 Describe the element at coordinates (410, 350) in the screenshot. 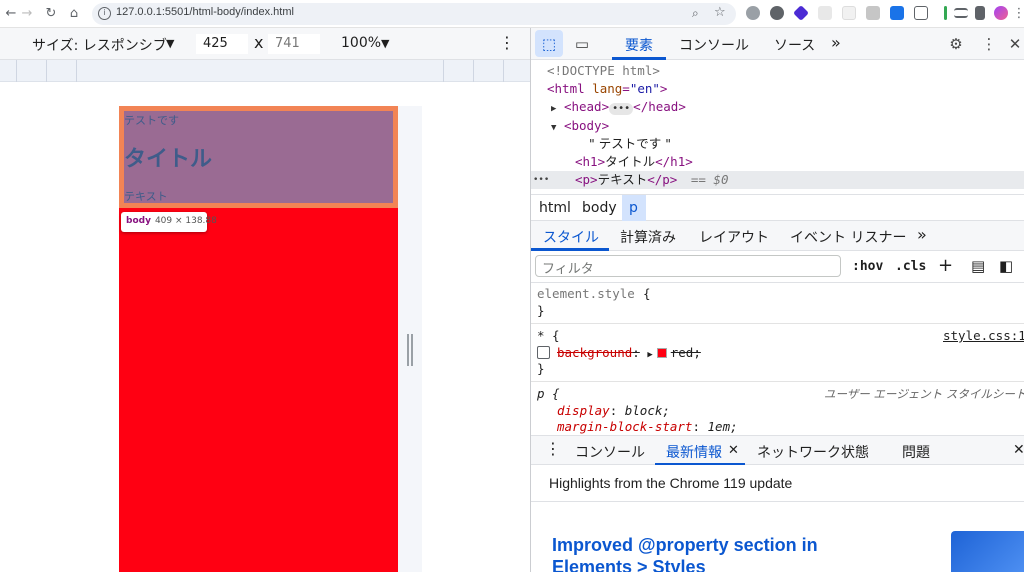

I see `resize-handle` at that location.